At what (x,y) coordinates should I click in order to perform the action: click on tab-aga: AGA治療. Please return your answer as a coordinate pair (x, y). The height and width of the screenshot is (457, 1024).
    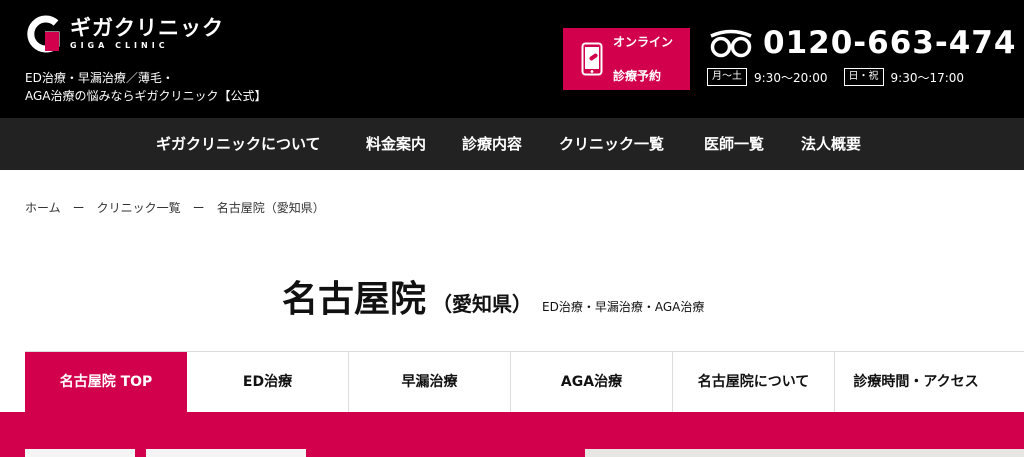
    Looking at the image, I should click on (592, 382).